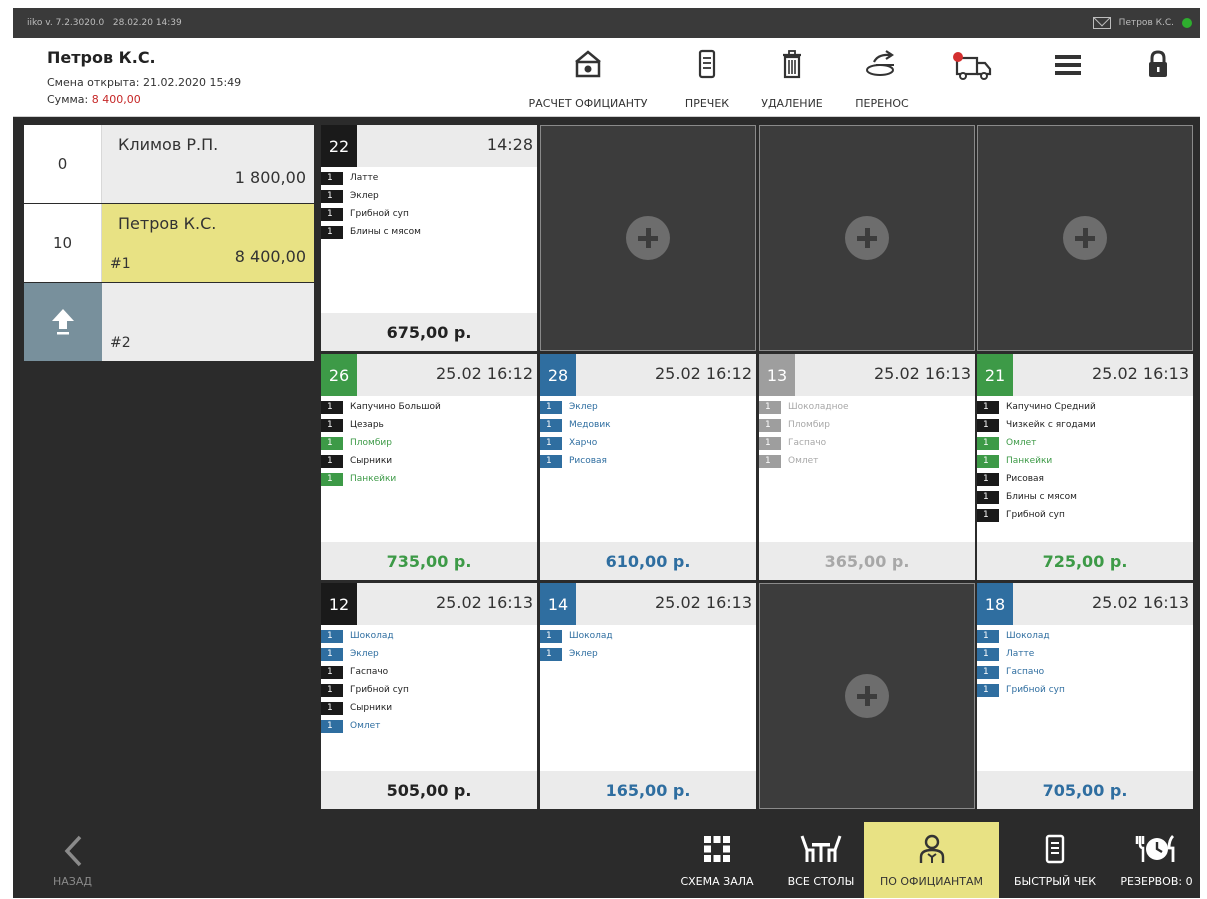  What do you see at coordinates (648, 790) in the screenshot?
I see `order-total: 165,00 р.` at bounding box center [648, 790].